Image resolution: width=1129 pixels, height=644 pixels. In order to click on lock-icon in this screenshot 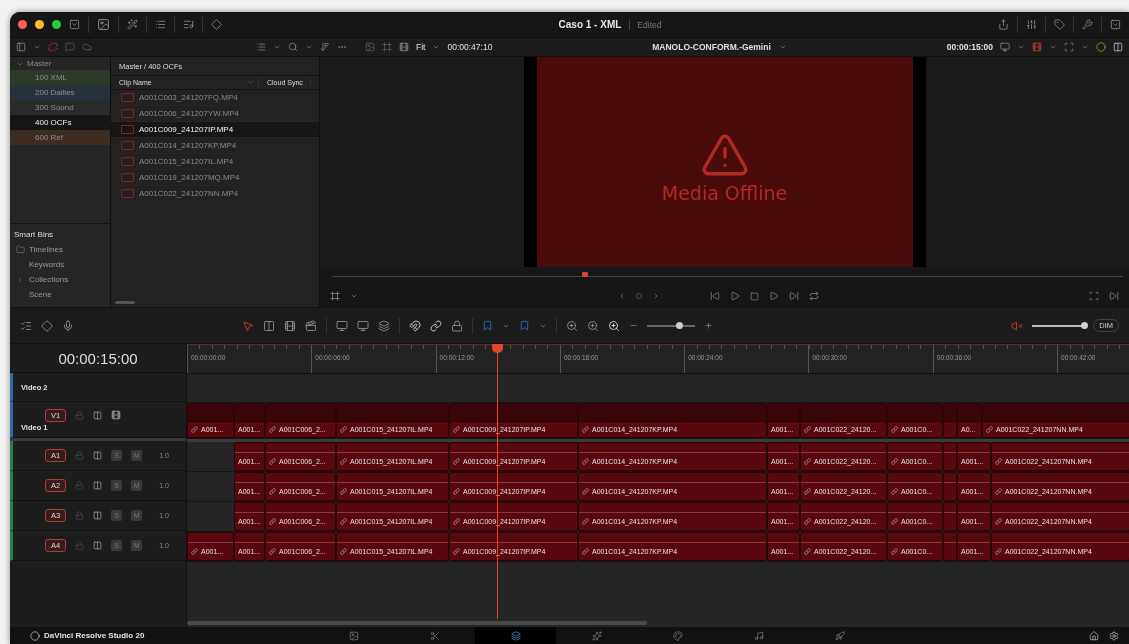, I will do `click(457, 325)`.